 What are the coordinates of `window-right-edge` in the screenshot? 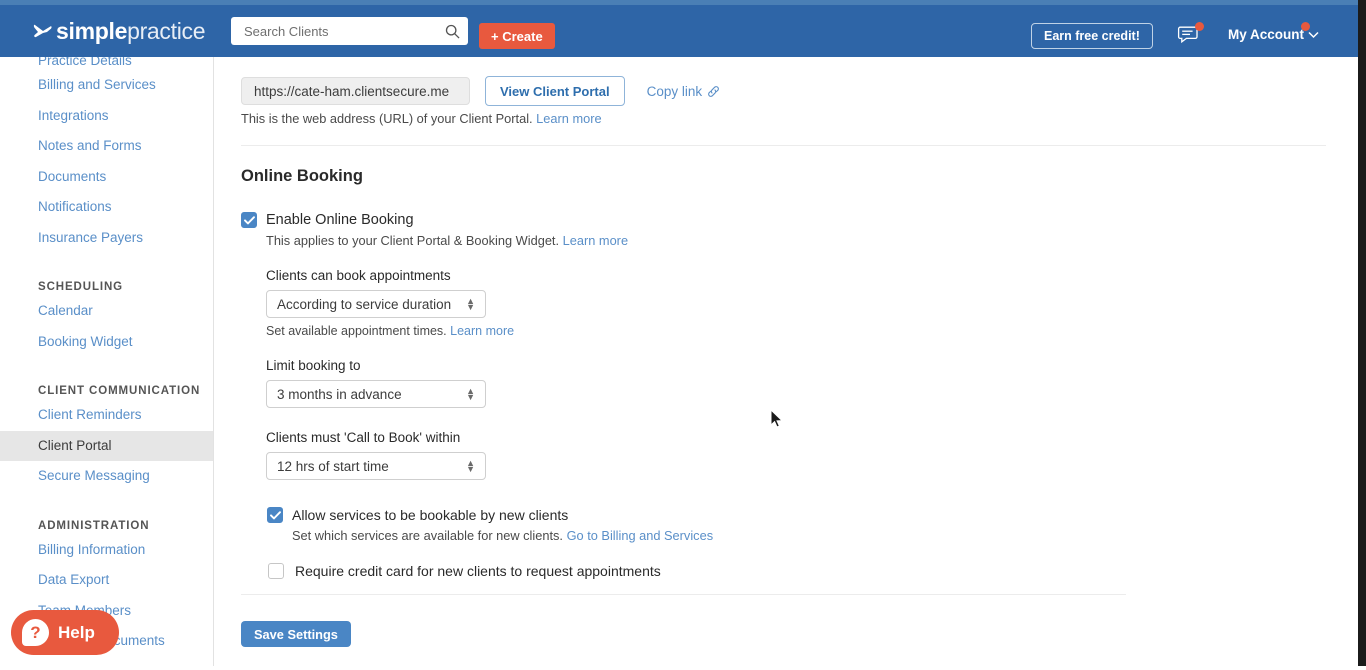 It's located at (1362, 335).